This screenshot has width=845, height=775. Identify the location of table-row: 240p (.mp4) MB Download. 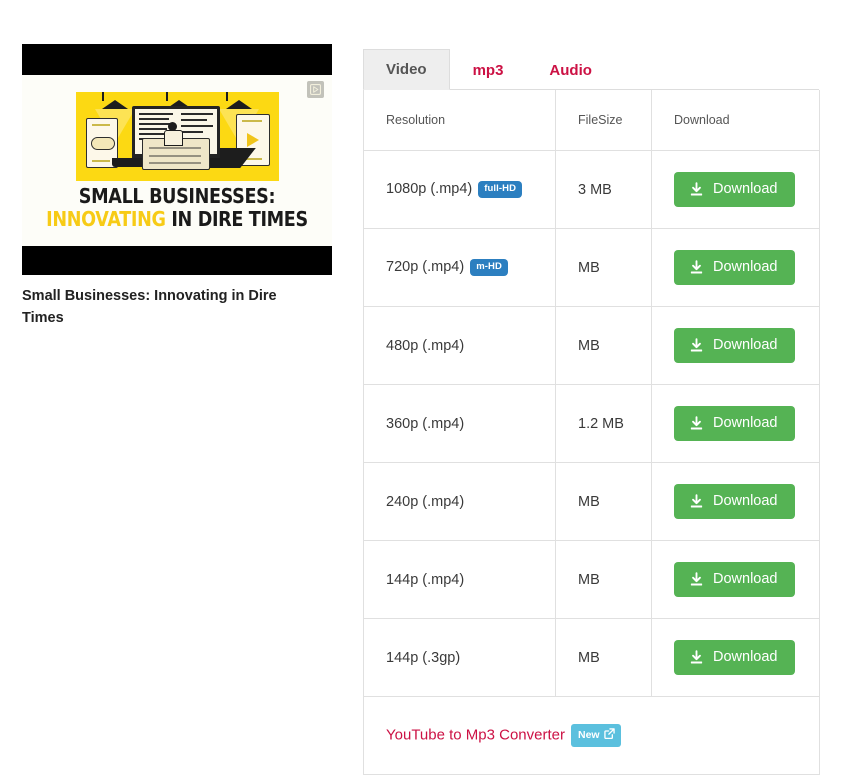
(591, 501).